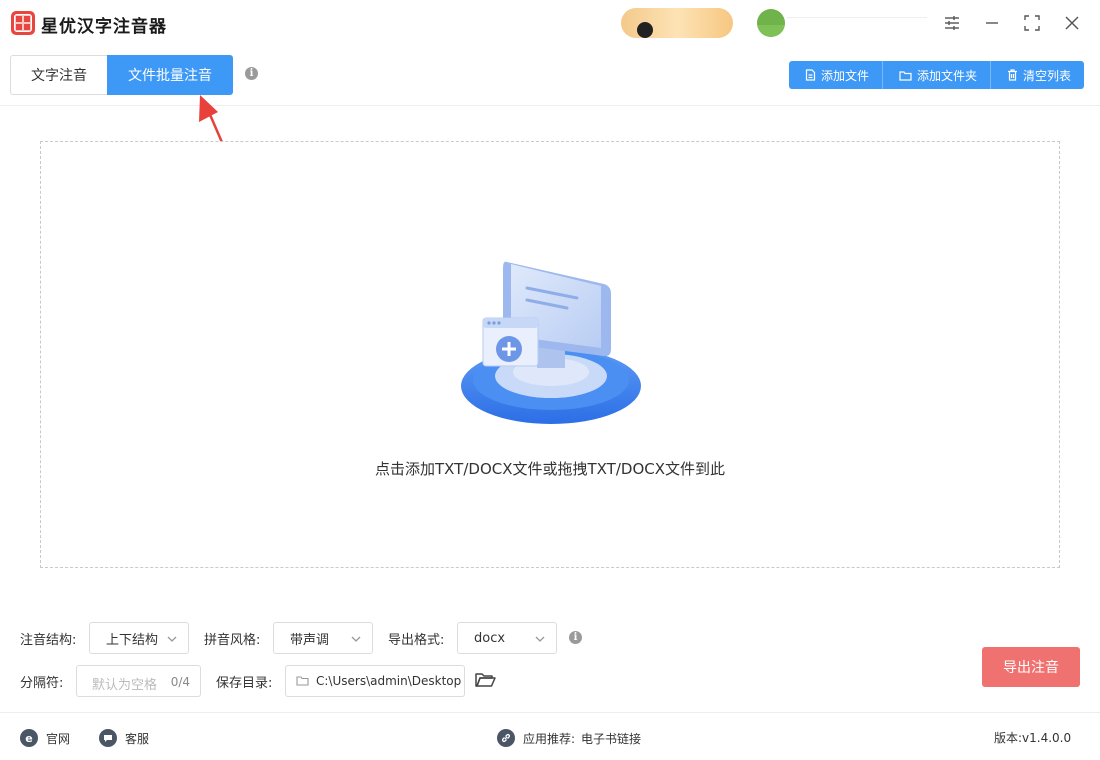 The height and width of the screenshot is (760, 1100). Describe the element at coordinates (23, 23) in the screenshot. I see `app-logo-icon` at that location.